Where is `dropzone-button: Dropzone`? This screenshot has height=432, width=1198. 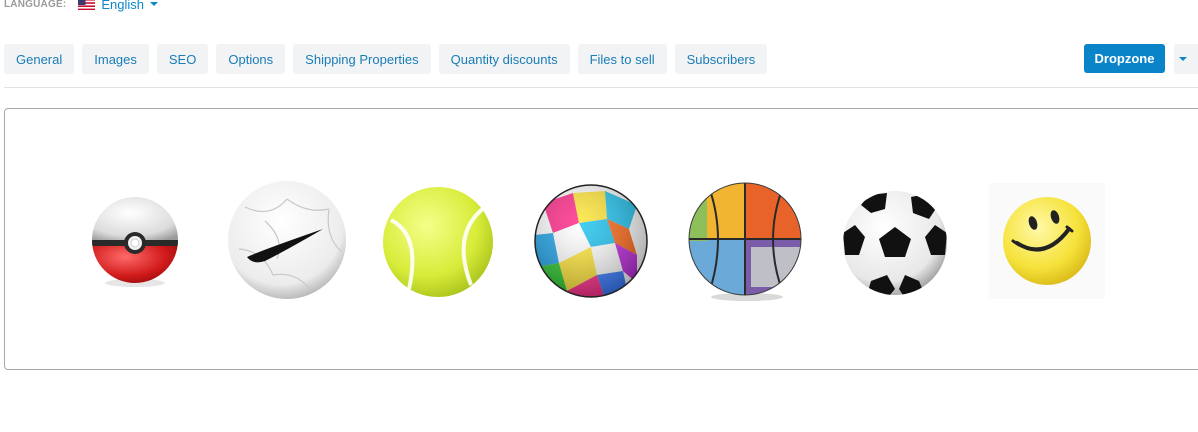
dropzone-button: Dropzone is located at coordinates (1124, 58).